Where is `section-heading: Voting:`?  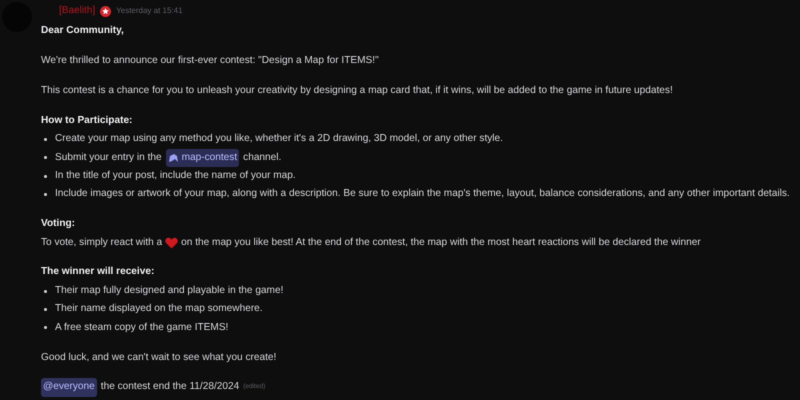 section-heading: Voting: is located at coordinates (58, 224).